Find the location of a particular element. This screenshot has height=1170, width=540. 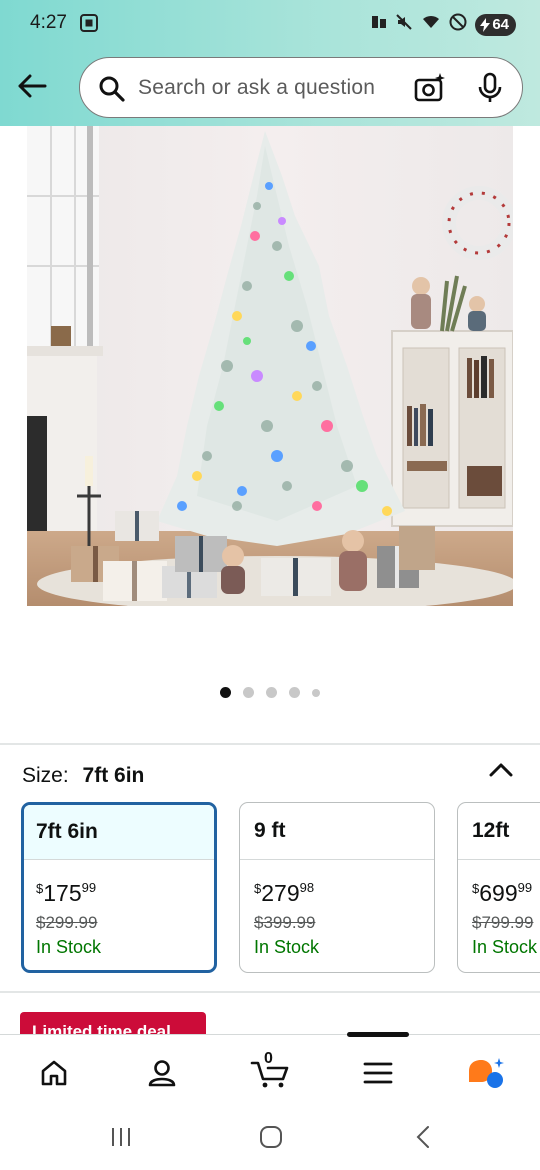

wifi-icon is located at coordinates (431, 24).